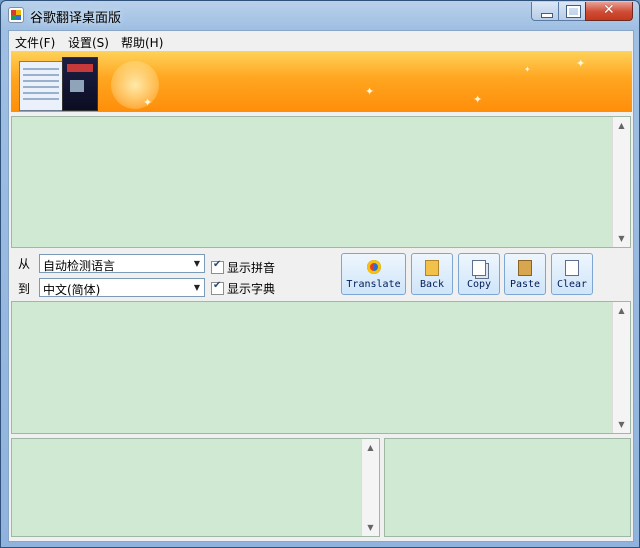 The image size is (640, 548). Describe the element at coordinates (572, 268) in the screenshot. I see `clear-page-icon` at that location.